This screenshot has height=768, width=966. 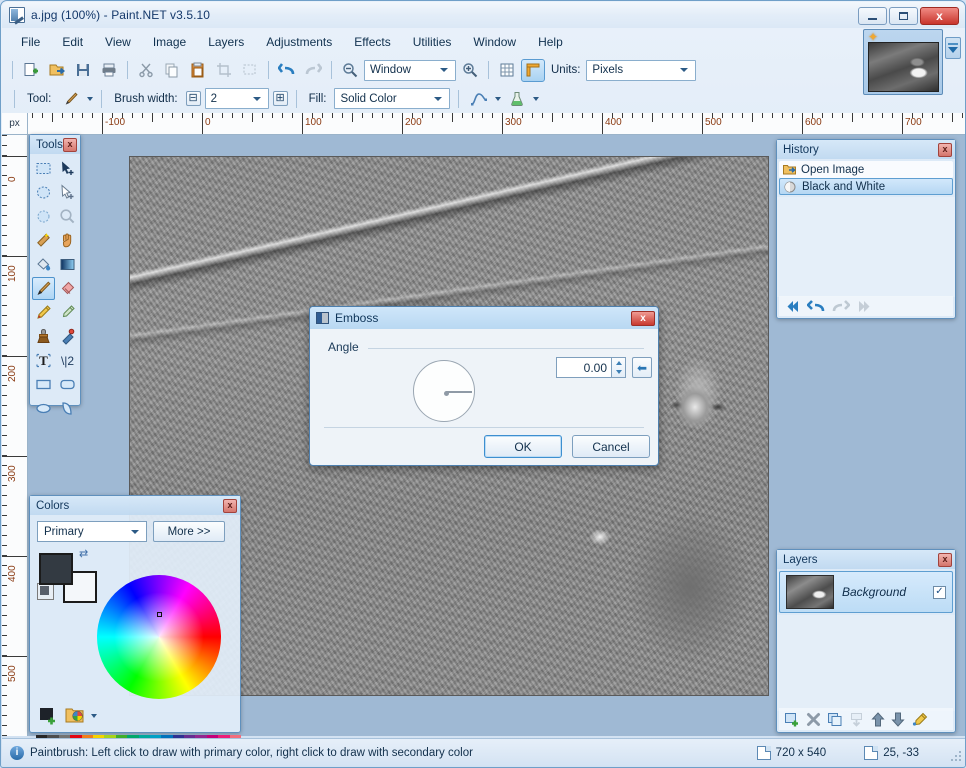 I want to click on palette-dropdown-arrow-icon, so click(x=94, y=716).